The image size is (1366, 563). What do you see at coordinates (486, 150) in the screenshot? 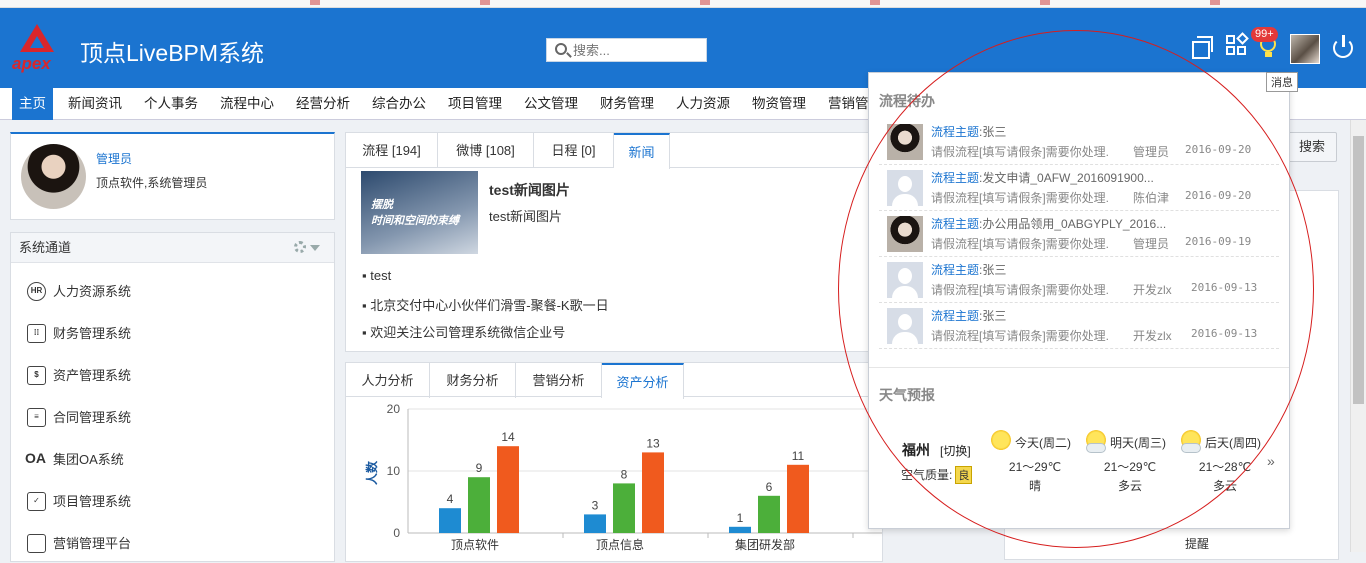
I see `tab-weibo: 微博 [108]` at bounding box center [486, 150].